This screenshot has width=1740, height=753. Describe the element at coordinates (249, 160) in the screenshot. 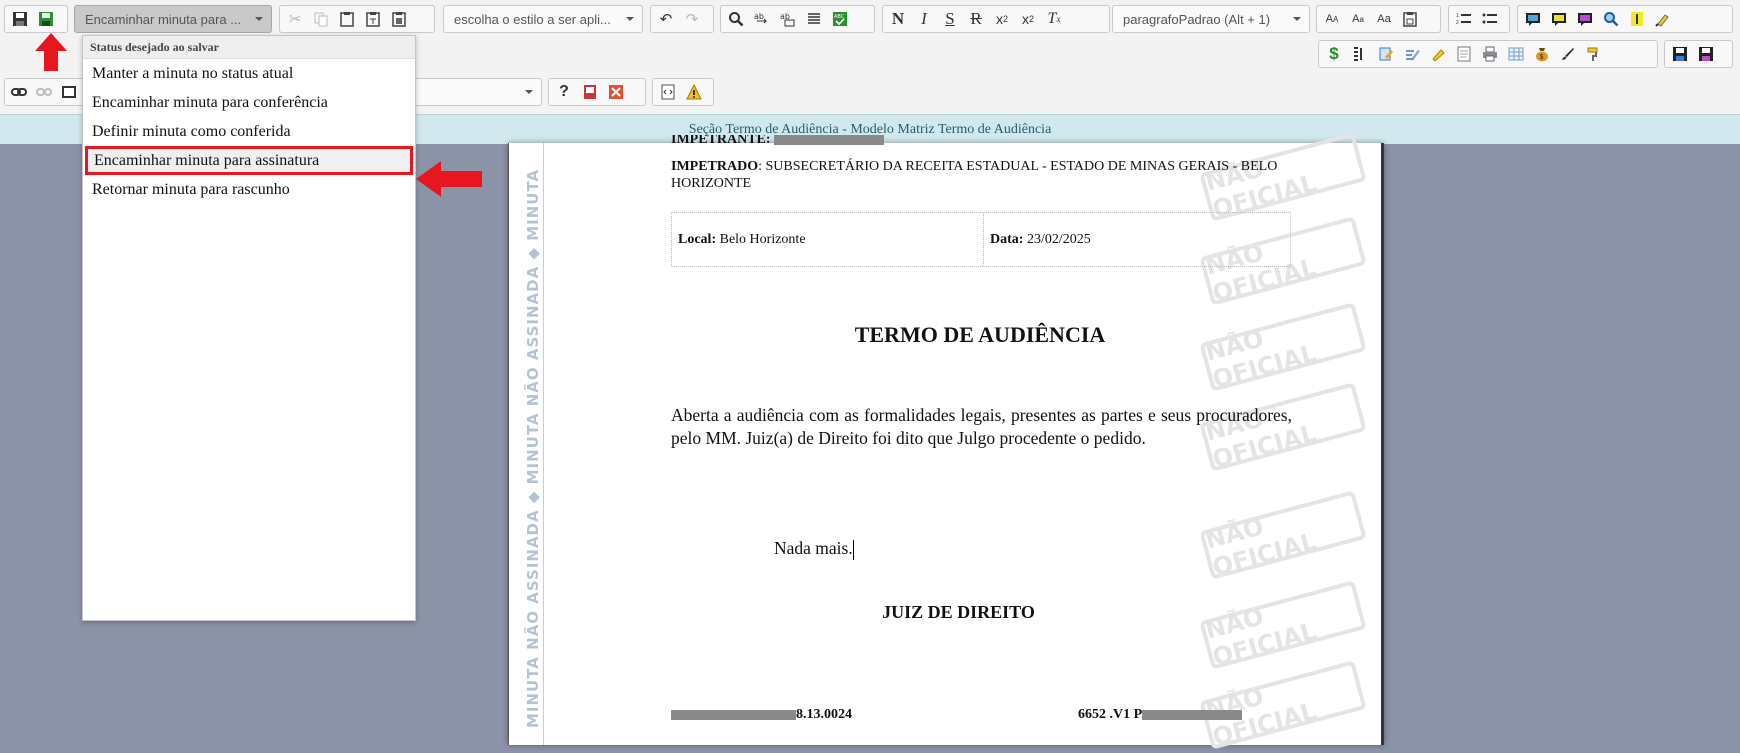

I see `option-send-to-signature: Encaminhar minuta para assinatura` at that location.